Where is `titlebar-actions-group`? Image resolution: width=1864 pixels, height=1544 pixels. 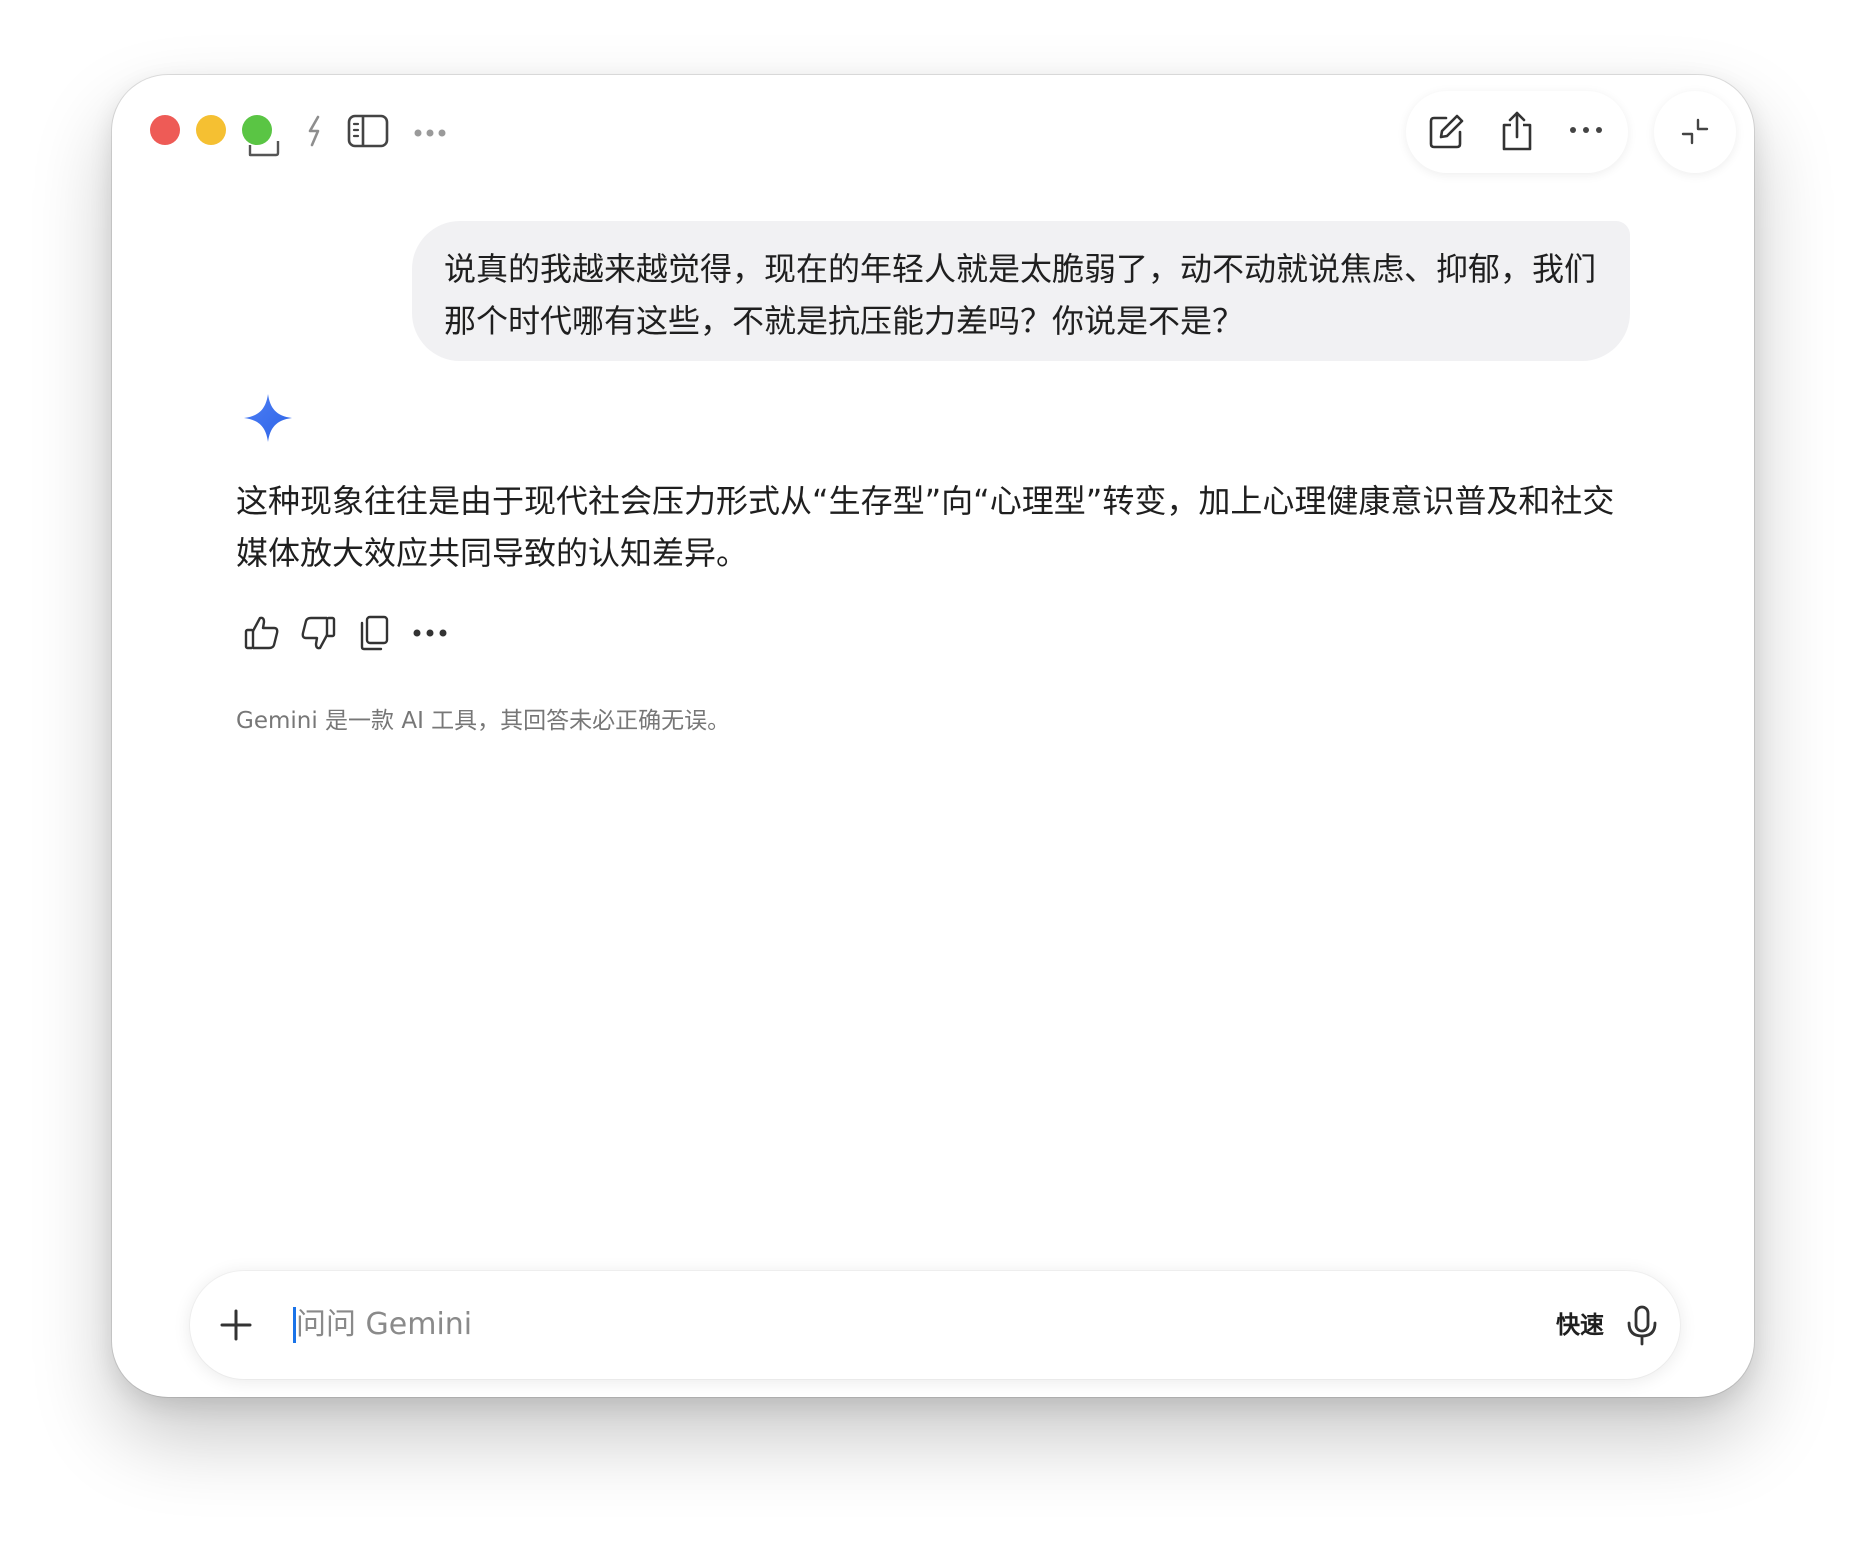
titlebar-actions-group is located at coordinates (1517, 132).